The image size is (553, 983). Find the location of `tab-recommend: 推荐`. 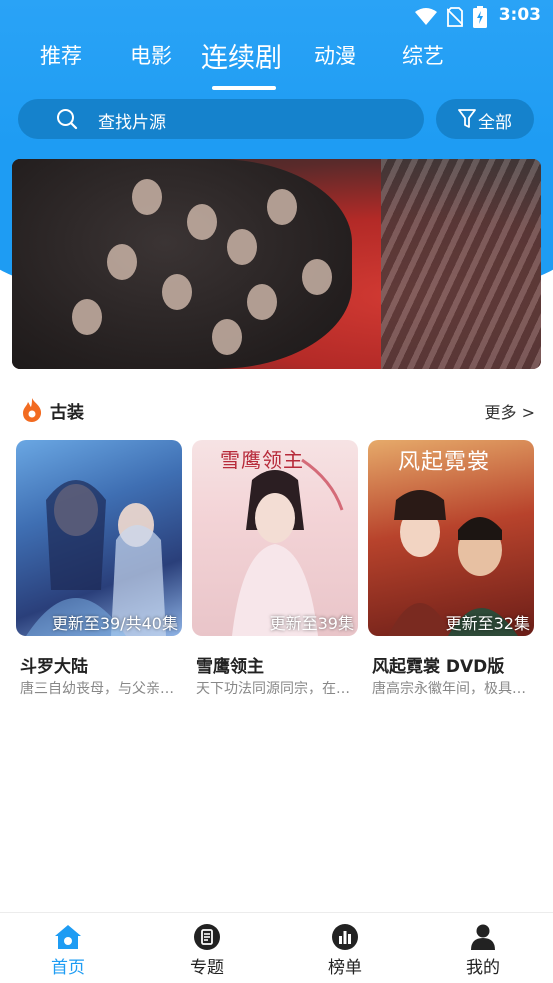

tab-recommend: 推荐 is located at coordinates (61, 55).